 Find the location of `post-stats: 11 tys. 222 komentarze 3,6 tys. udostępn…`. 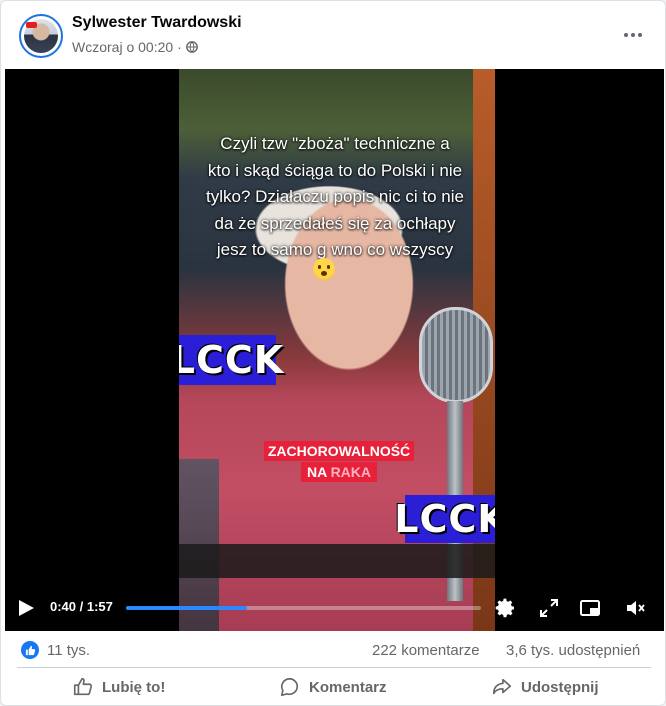

post-stats: 11 tys. 222 komentarze 3,6 tys. udostępn… is located at coordinates (333, 650).